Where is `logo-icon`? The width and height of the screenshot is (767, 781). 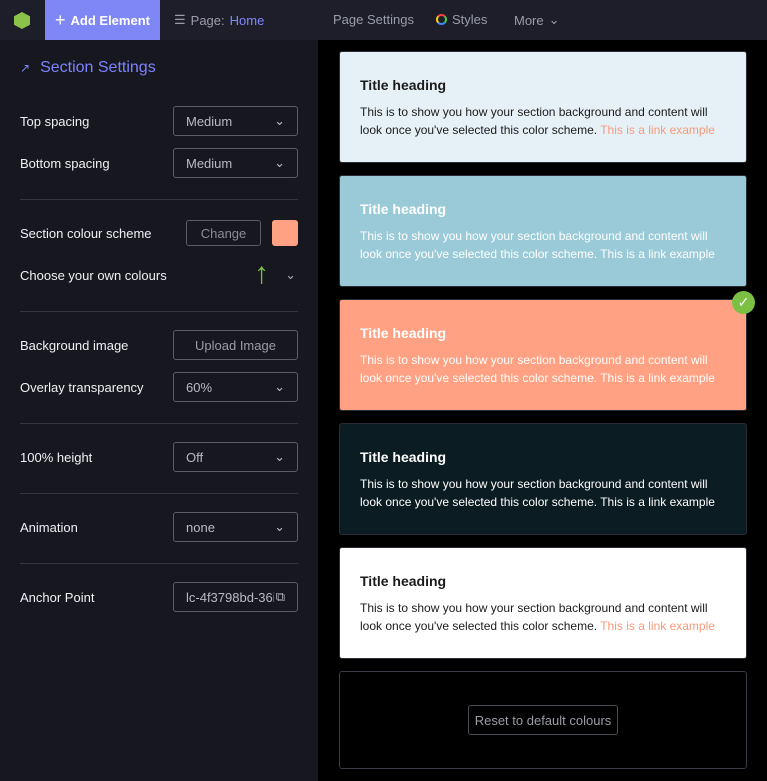
logo-icon is located at coordinates (22, 20).